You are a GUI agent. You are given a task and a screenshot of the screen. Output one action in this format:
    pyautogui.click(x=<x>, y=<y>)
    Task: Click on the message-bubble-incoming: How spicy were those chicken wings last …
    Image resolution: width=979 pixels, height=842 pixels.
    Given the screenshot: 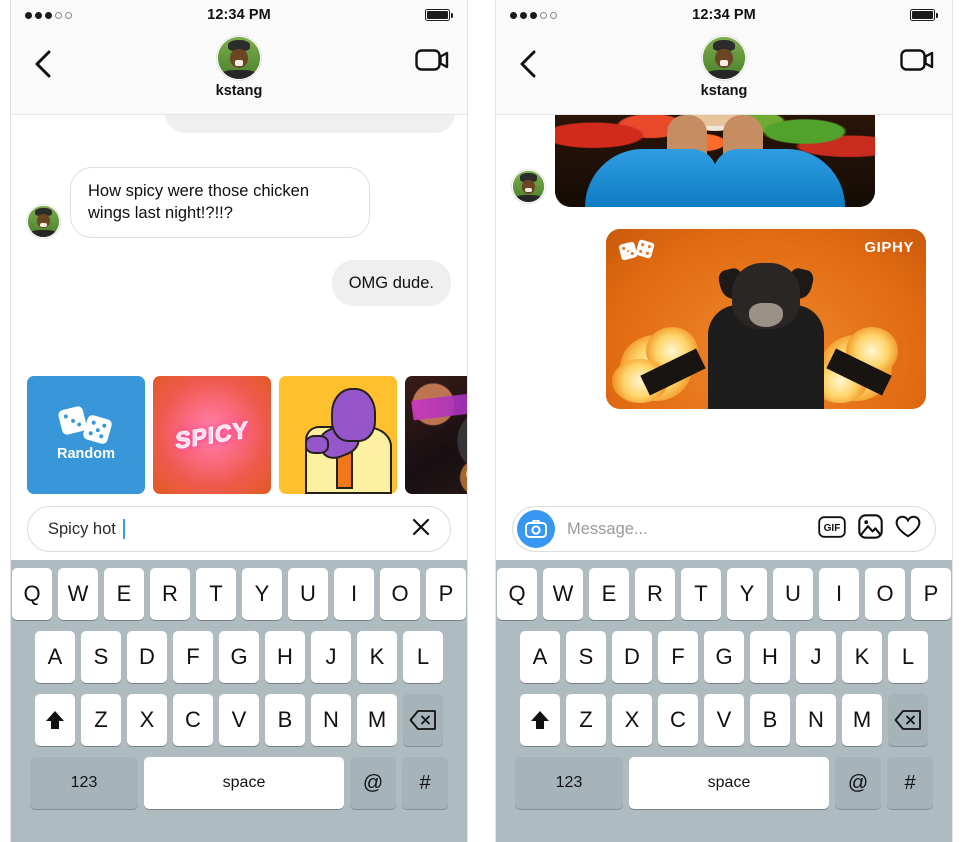 What is the action you would take?
    pyautogui.click(x=220, y=202)
    